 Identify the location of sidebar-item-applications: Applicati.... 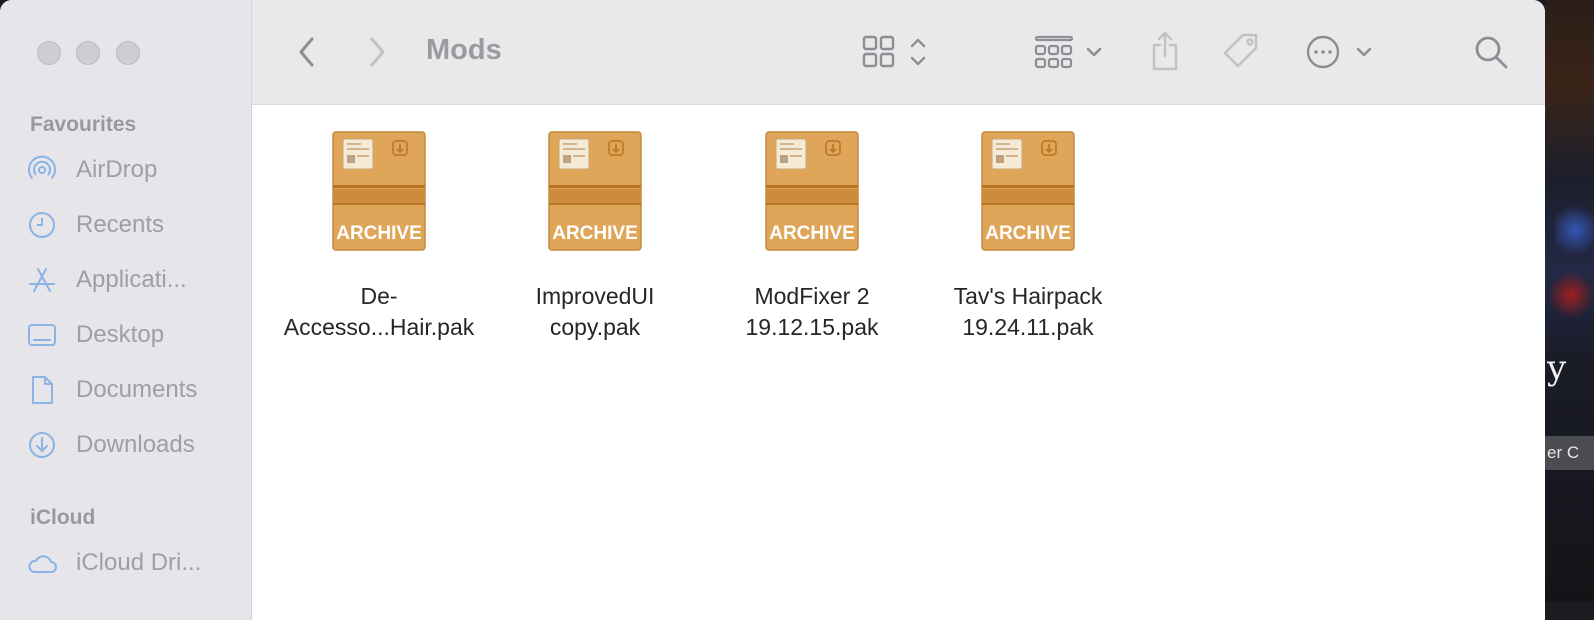
(127, 280).